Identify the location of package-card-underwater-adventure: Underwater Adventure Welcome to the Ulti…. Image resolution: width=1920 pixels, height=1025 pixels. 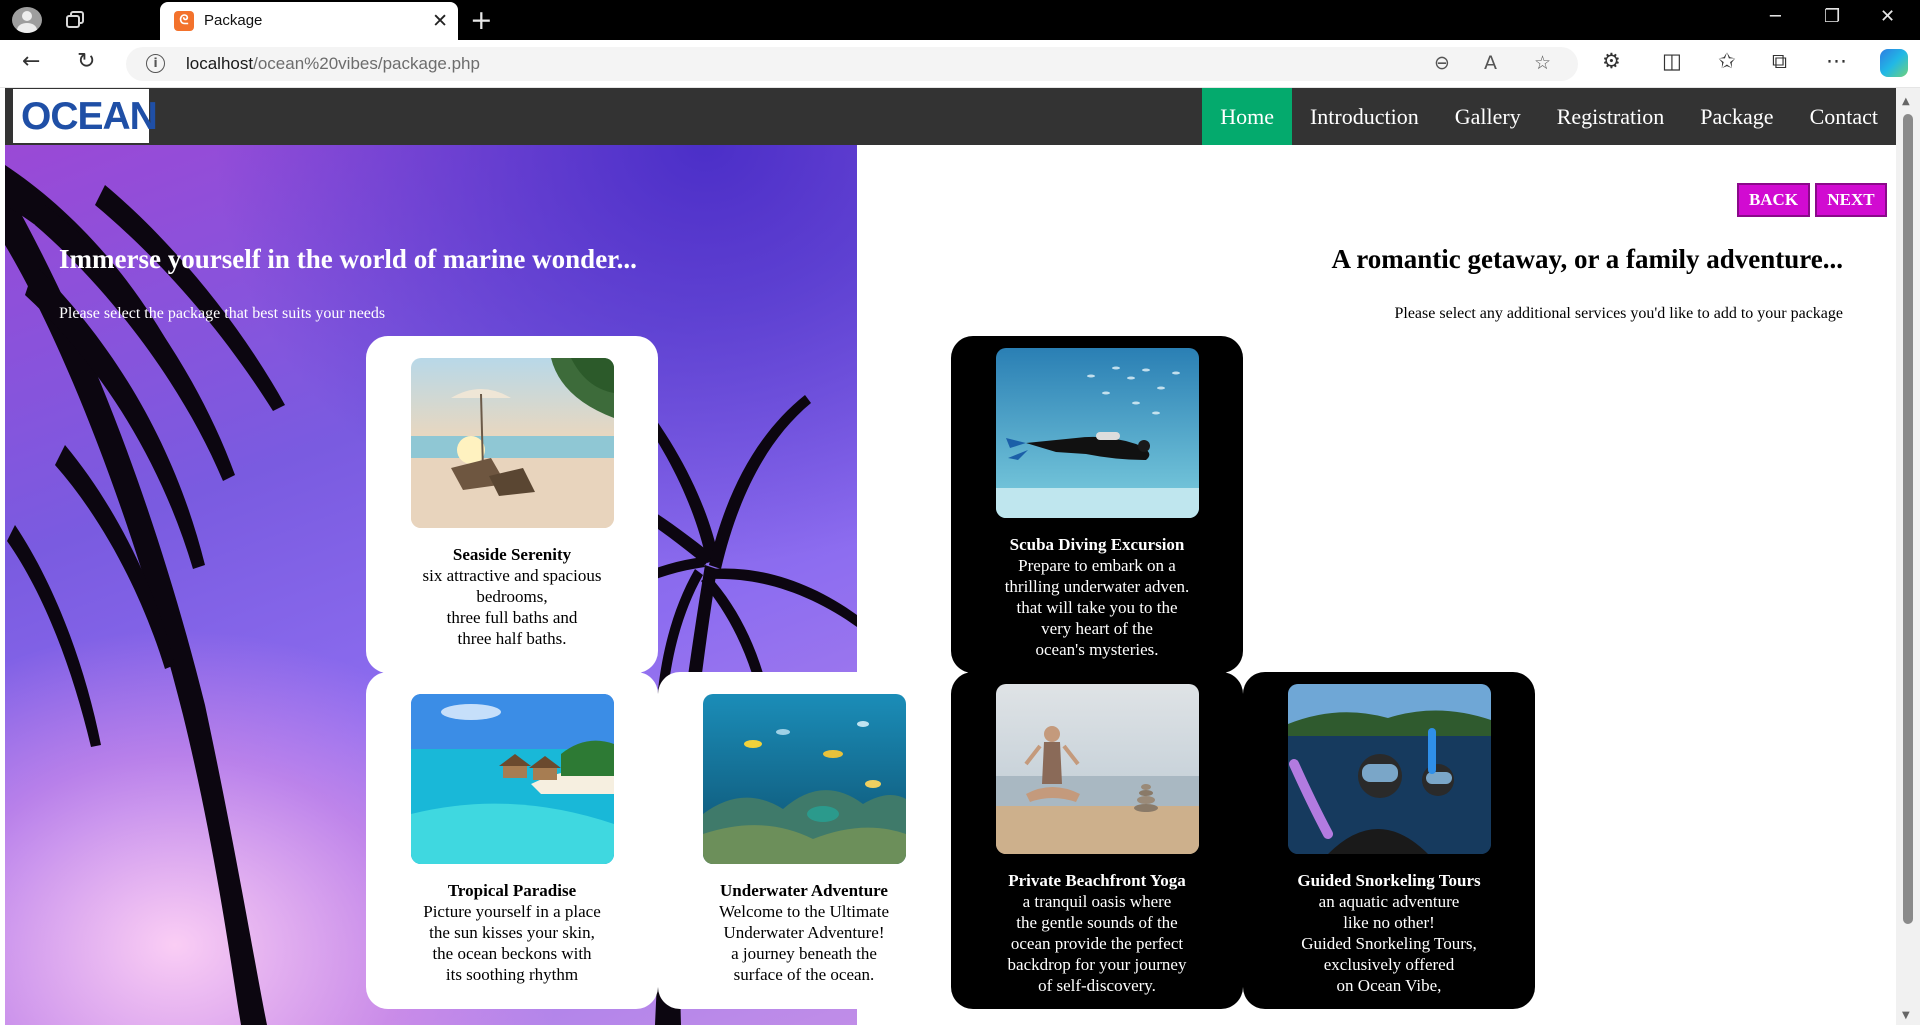
(804, 840).